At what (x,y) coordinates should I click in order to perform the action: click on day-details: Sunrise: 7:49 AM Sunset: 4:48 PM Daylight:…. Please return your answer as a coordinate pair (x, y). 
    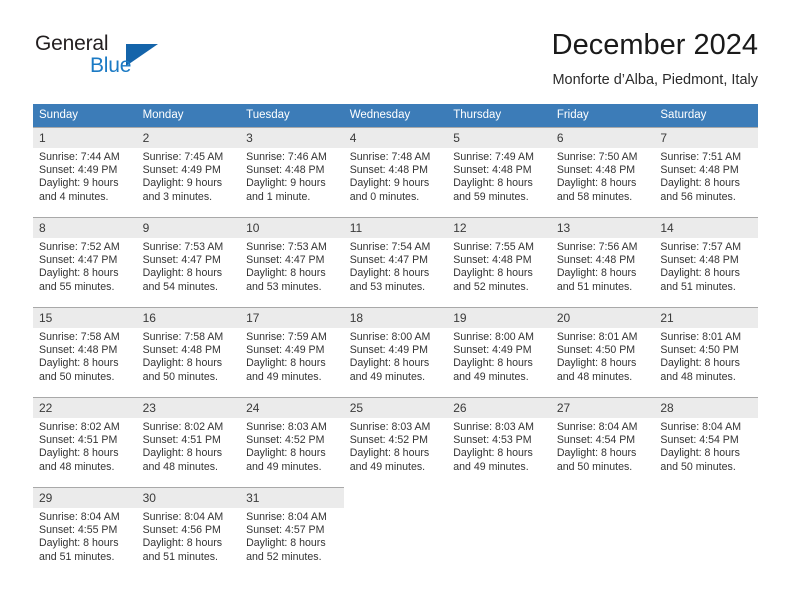
    Looking at the image, I should click on (499, 176).